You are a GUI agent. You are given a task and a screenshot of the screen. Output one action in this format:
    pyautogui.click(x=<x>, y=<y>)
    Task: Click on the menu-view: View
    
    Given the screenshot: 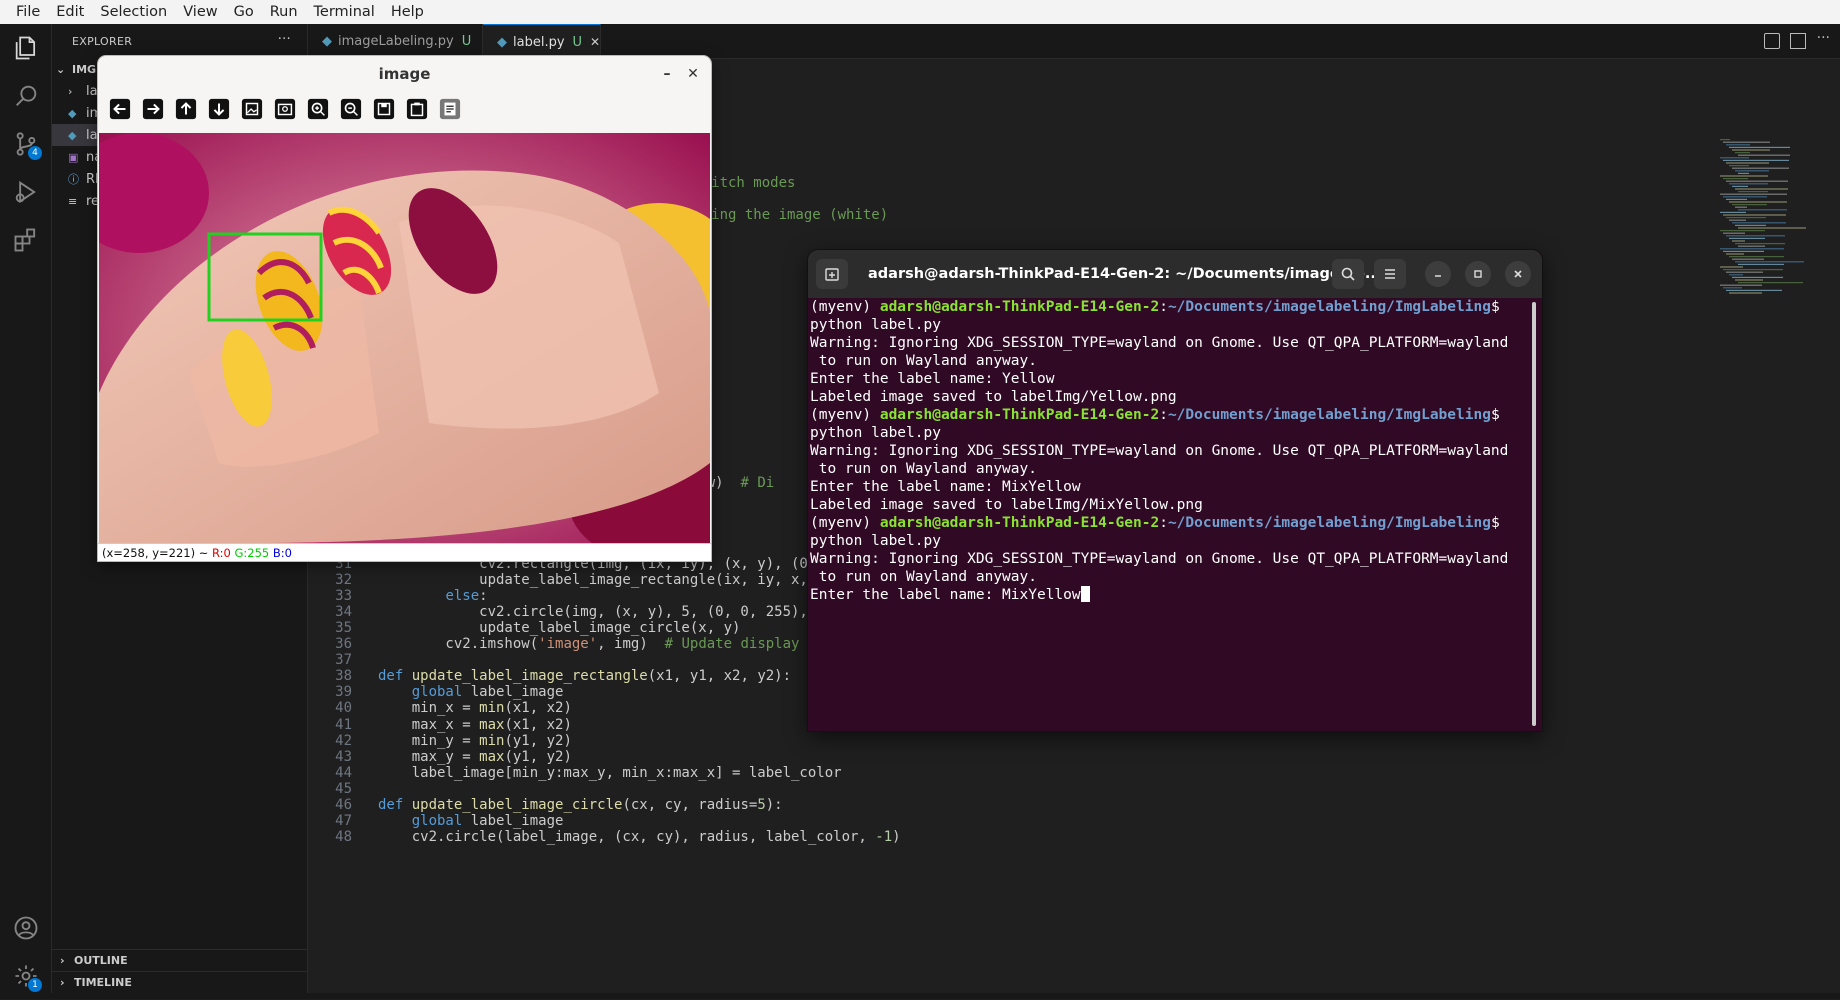 What is the action you would take?
    pyautogui.click(x=200, y=12)
    